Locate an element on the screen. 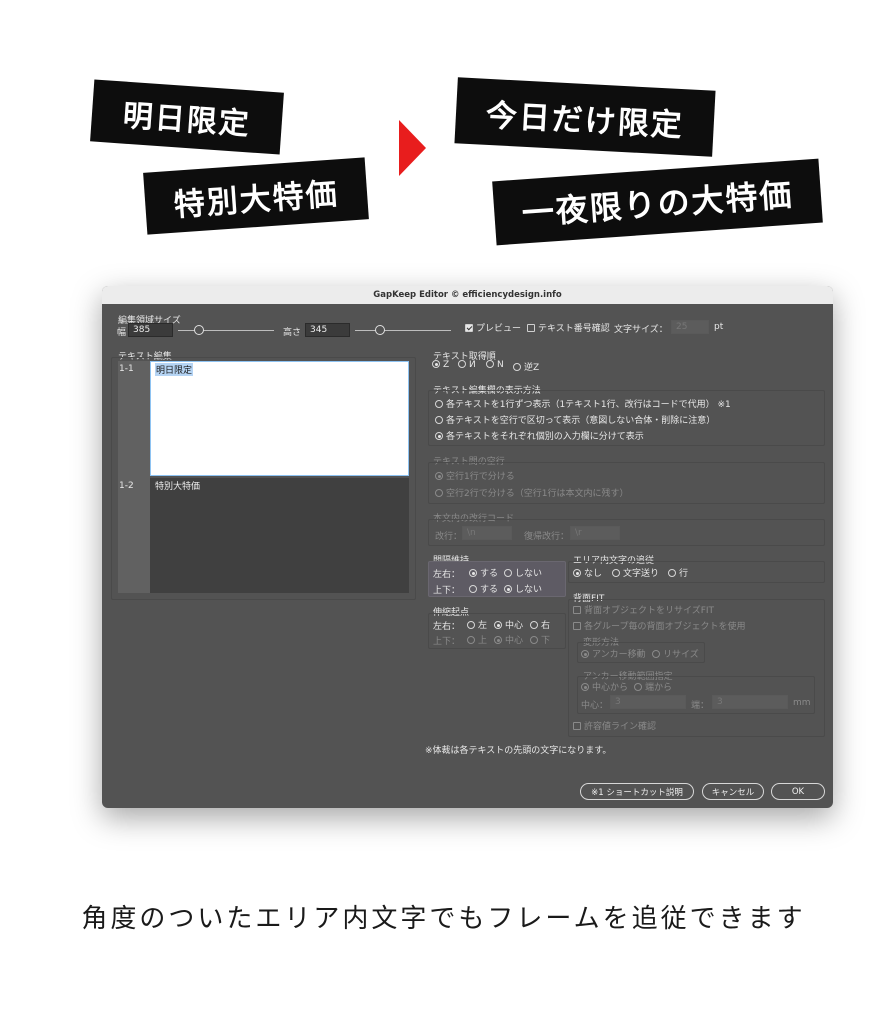 Image resolution: width=887 pixels, height=1024 pixels. gap-keep-lr-yes: する is located at coordinates (483, 572).